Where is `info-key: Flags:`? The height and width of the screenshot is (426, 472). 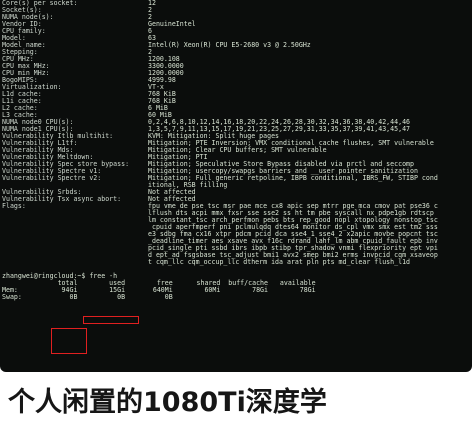 info-key: Flags: is located at coordinates (14, 206).